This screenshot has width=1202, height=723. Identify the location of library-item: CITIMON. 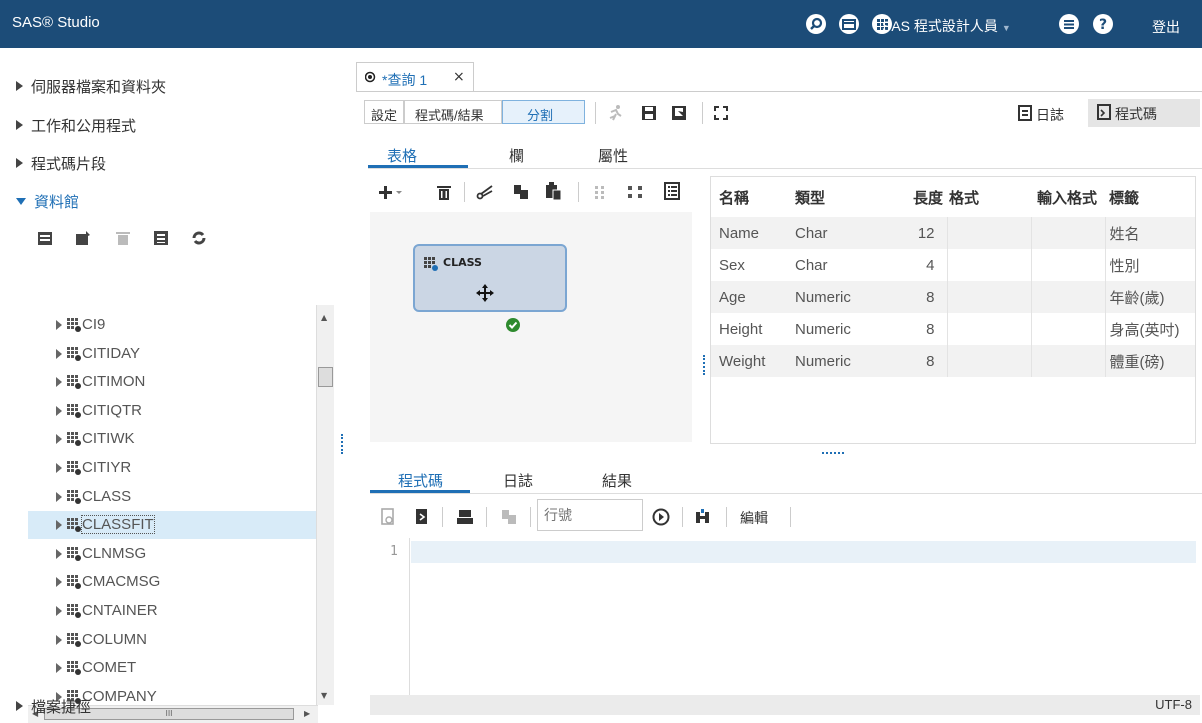
(172, 382).